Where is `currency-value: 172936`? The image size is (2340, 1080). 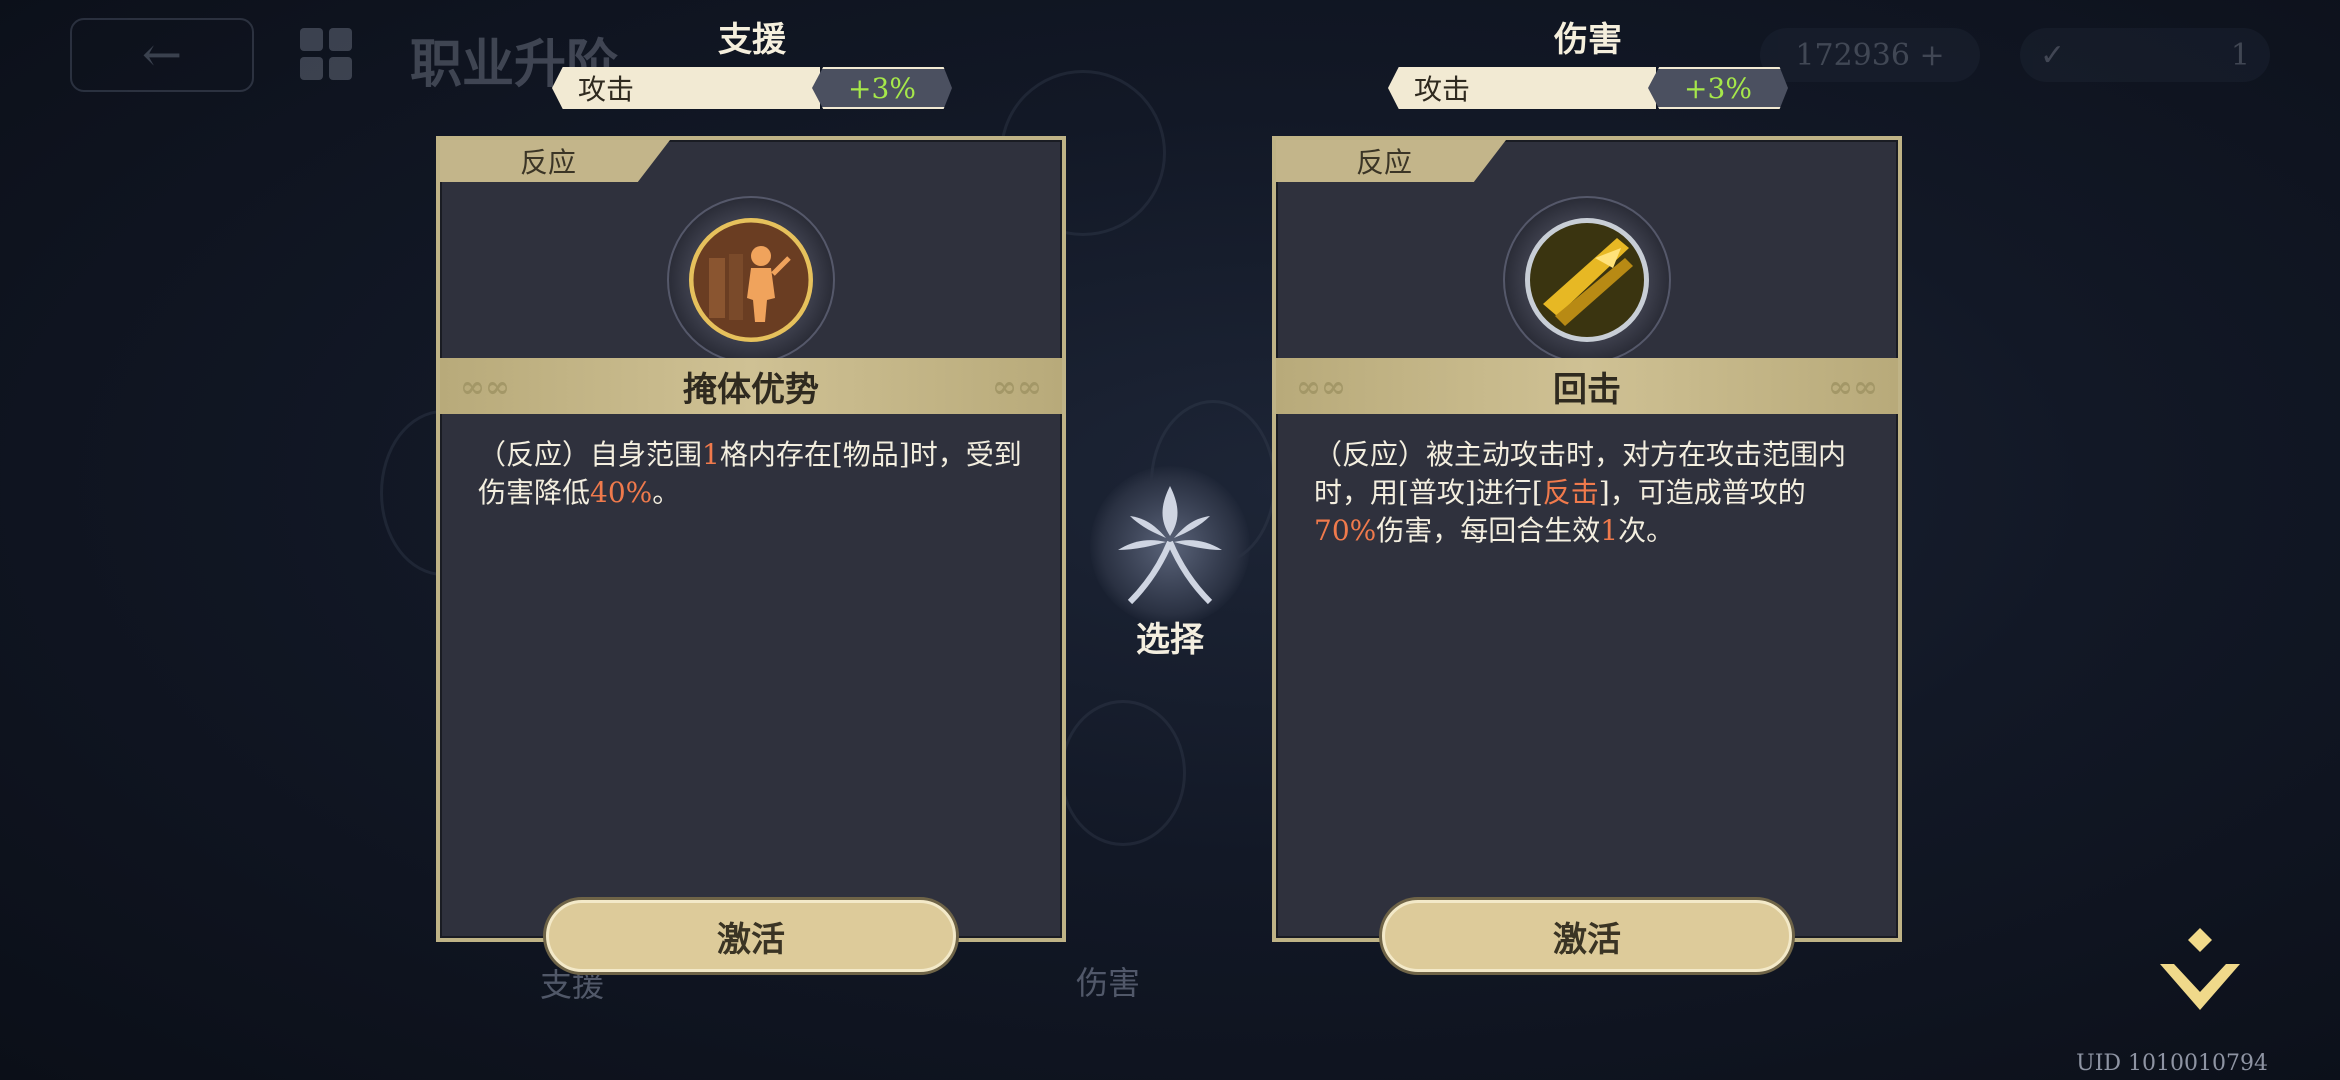
currency-value: 172936 is located at coordinates (1852, 55).